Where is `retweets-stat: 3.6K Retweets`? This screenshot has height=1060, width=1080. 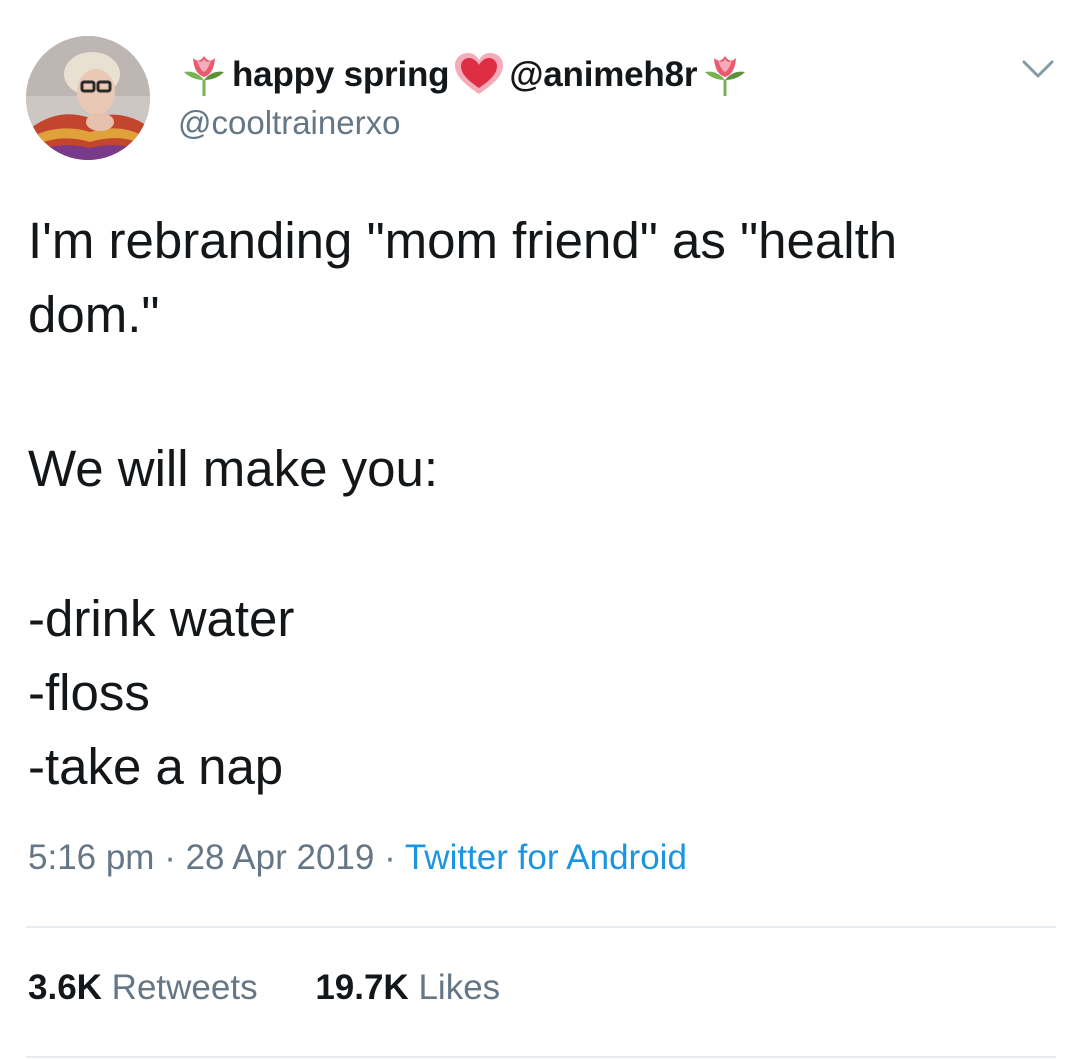
retweets-stat: 3.6K Retweets is located at coordinates (143, 988).